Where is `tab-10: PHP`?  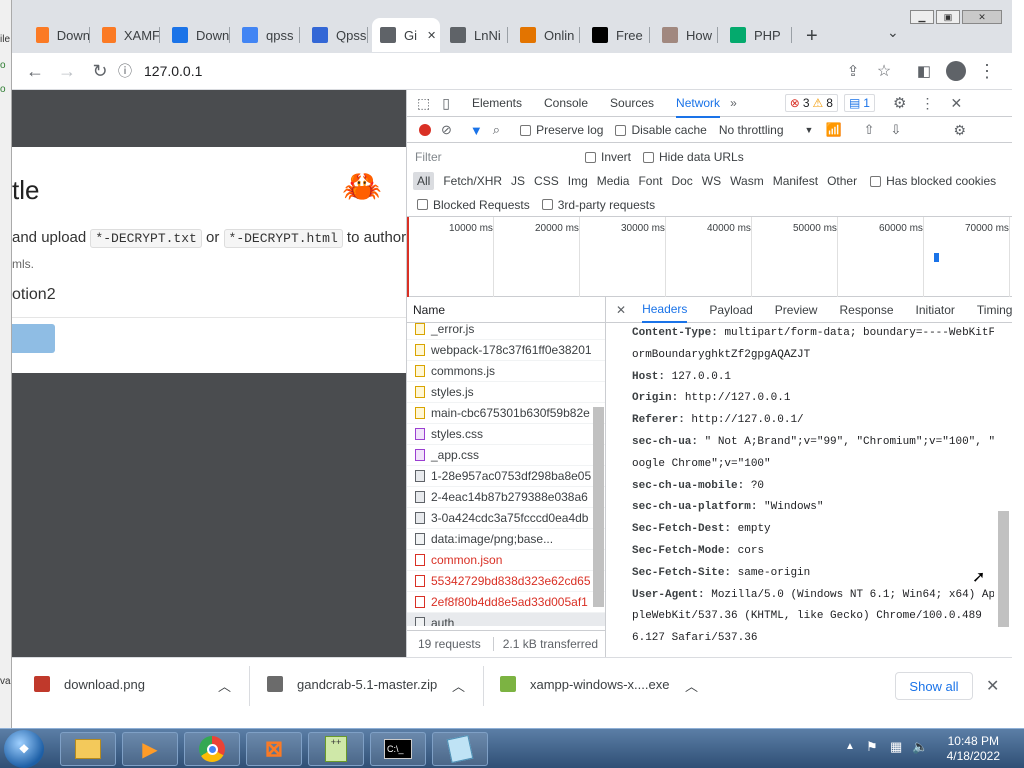 tab-10: PHP is located at coordinates (757, 35).